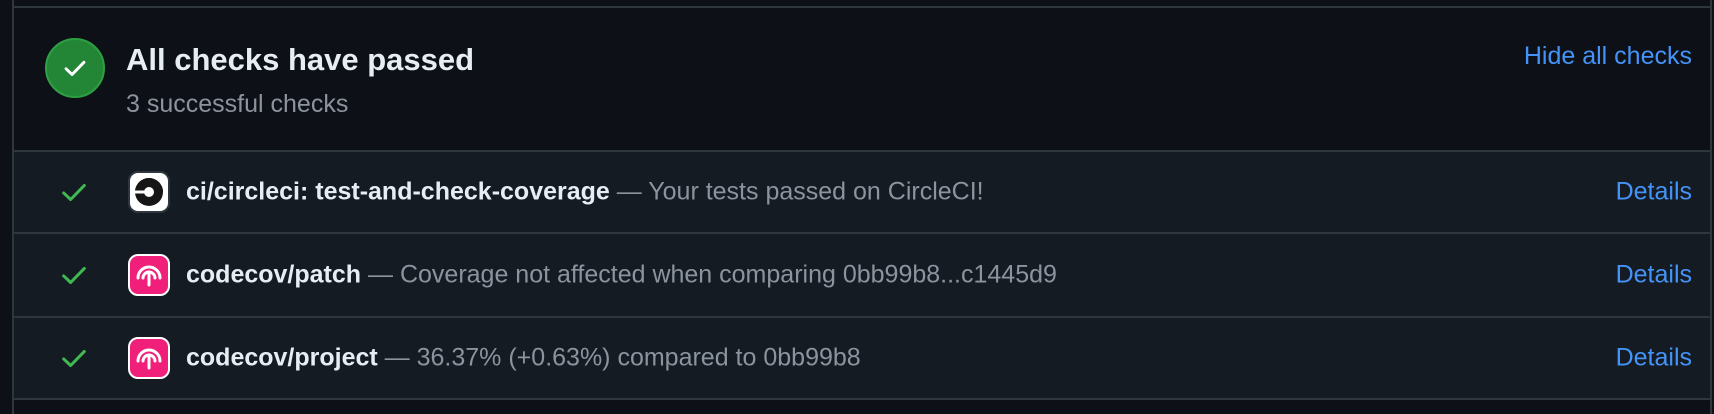  I want to click on check-name: ci/circleci: test-and-check-coverage, so click(398, 191).